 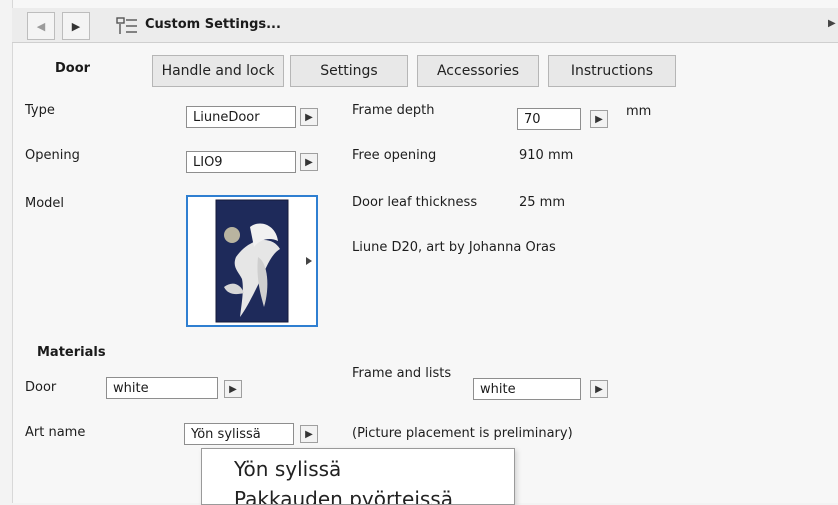 I want to click on art-name-label: Art name, so click(x=55, y=432).